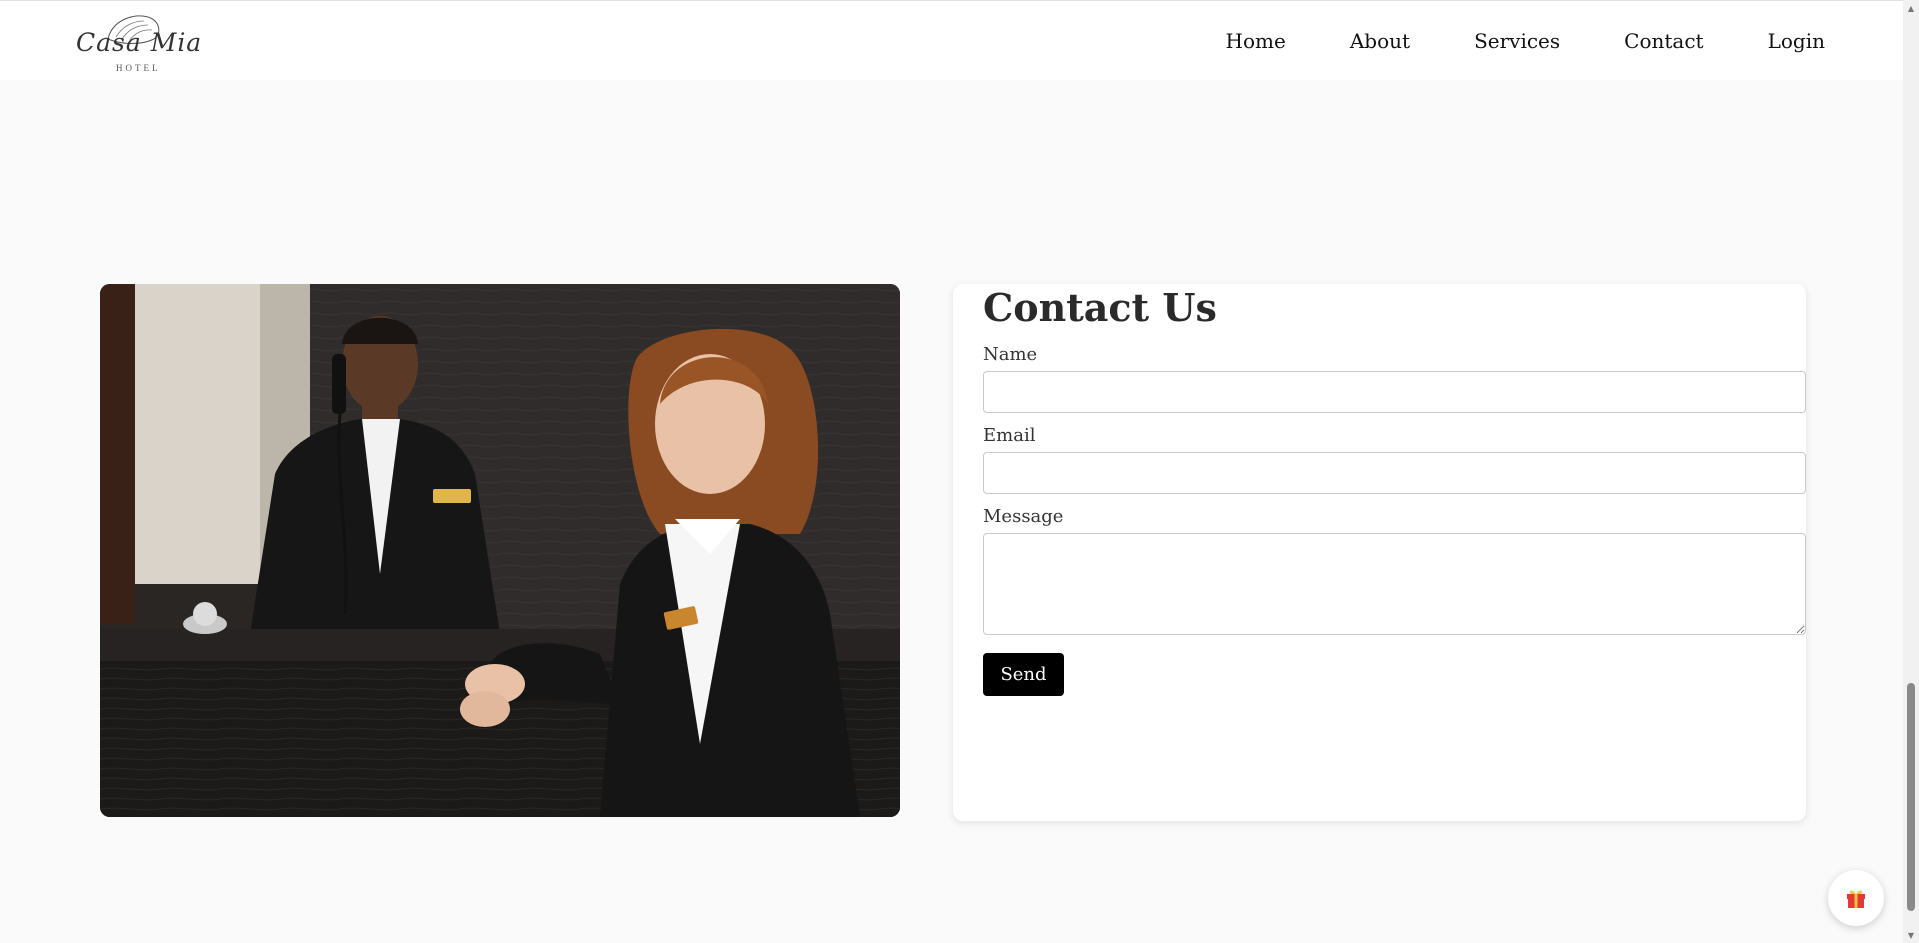 Image resolution: width=1919 pixels, height=943 pixels. What do you see at coordinates (1911, 8) in the screenshot?
I see `scroll-up-arrow-icon: ▲` at bounding box center [1911, 8].